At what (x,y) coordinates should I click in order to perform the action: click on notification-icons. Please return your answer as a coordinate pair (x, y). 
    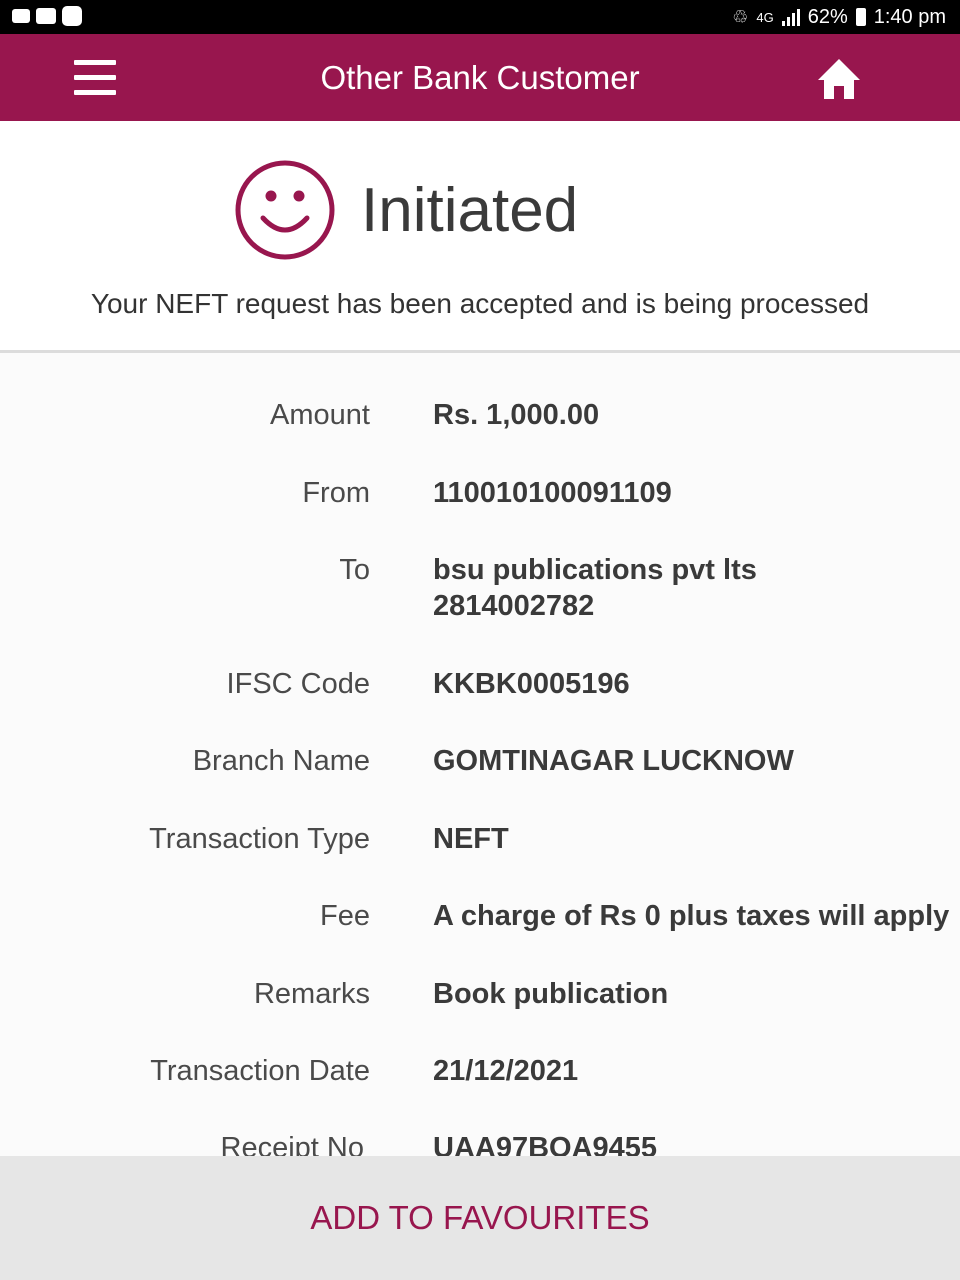
    Looking at the image, I should click on (47, 16).